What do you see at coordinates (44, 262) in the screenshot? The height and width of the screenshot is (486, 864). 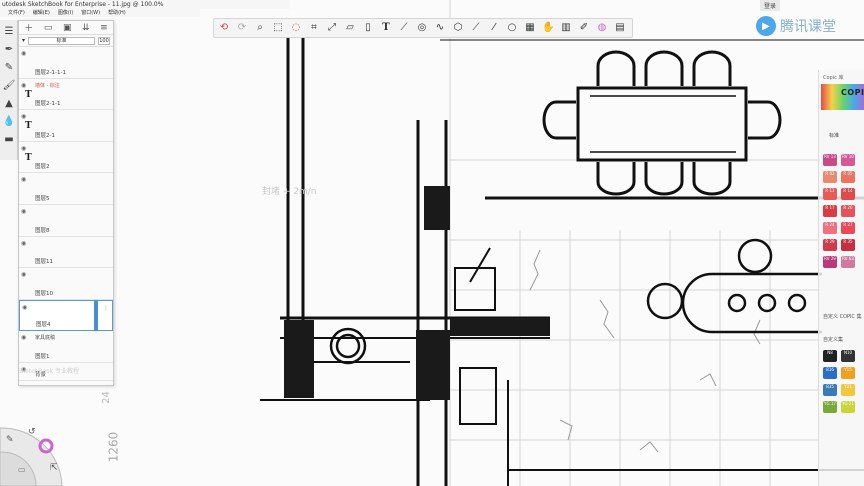 I see `layer-name: 图层11` at bounding box center [44, 262].